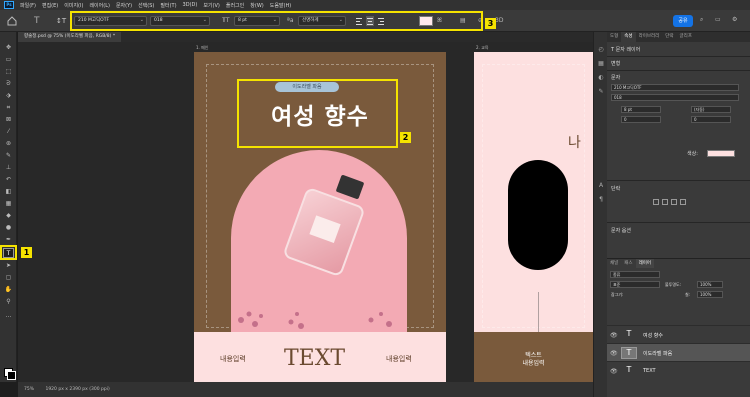  What do you see at coordinates (665, 202) in the screenshot?
I see `align-center-icon` at bounding box center [665, 202].